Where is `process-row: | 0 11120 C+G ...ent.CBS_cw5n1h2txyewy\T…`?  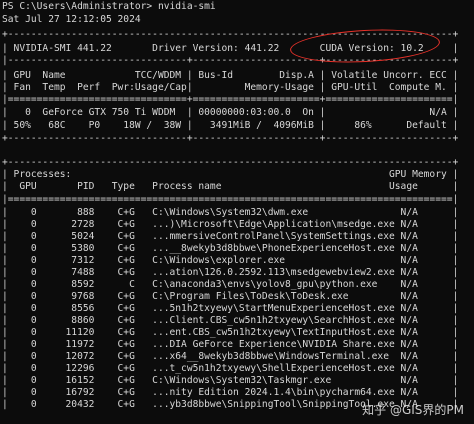 process-row: | 0 11120 C+G ...ent.CBS_cw5n1h2txyewy\T… is located at coordinates (230, 332).